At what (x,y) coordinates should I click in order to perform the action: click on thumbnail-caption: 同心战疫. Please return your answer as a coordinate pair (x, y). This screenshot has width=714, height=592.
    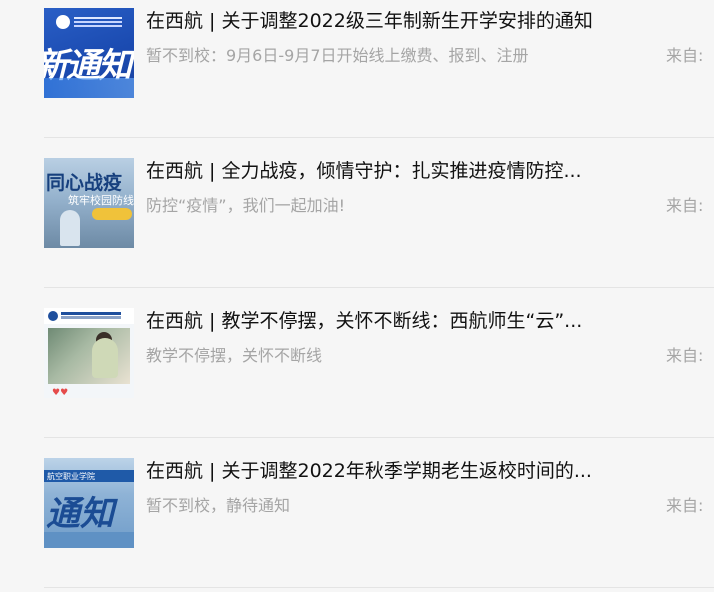
    Looking at the image, I should click on (84, 183).